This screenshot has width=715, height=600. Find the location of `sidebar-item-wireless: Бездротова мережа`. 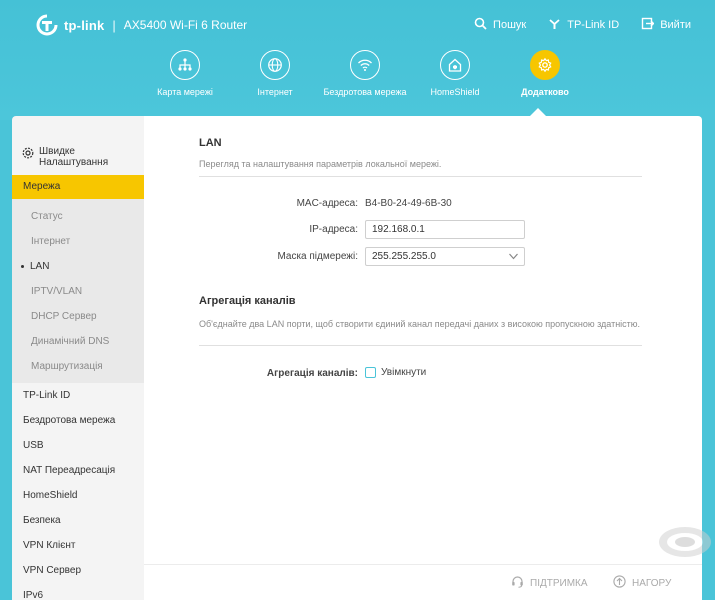

sidebar-item-wireless: Бездротова мережа is located at coordinates (78, 420).